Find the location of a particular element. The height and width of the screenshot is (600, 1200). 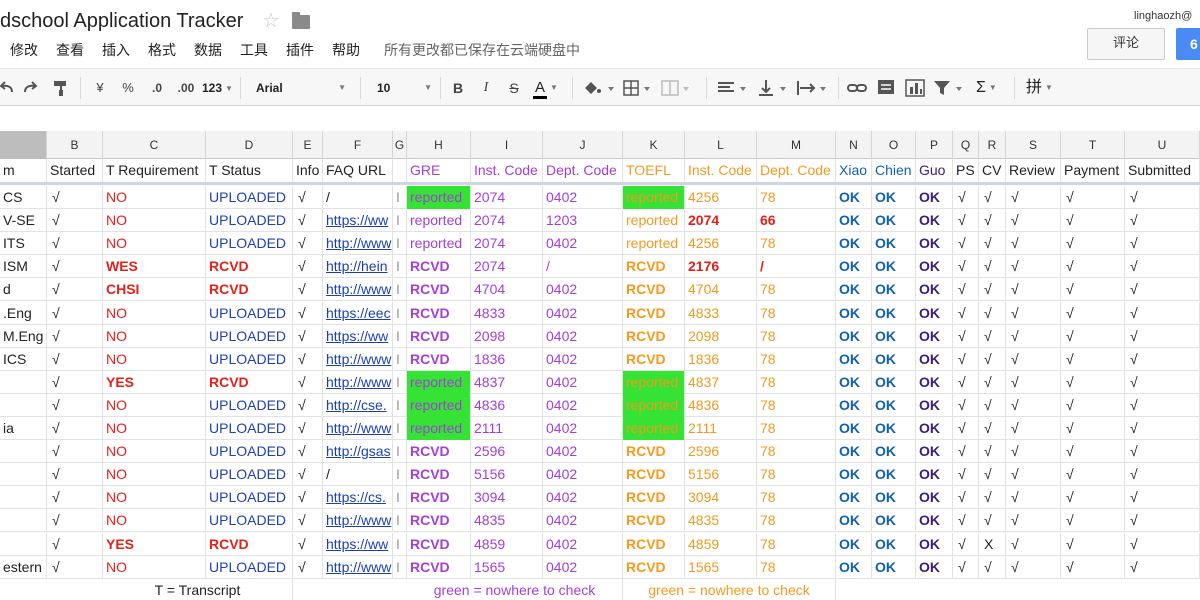

cell-toefl-inst-code: 4833 is located at coordinates (721, 313).